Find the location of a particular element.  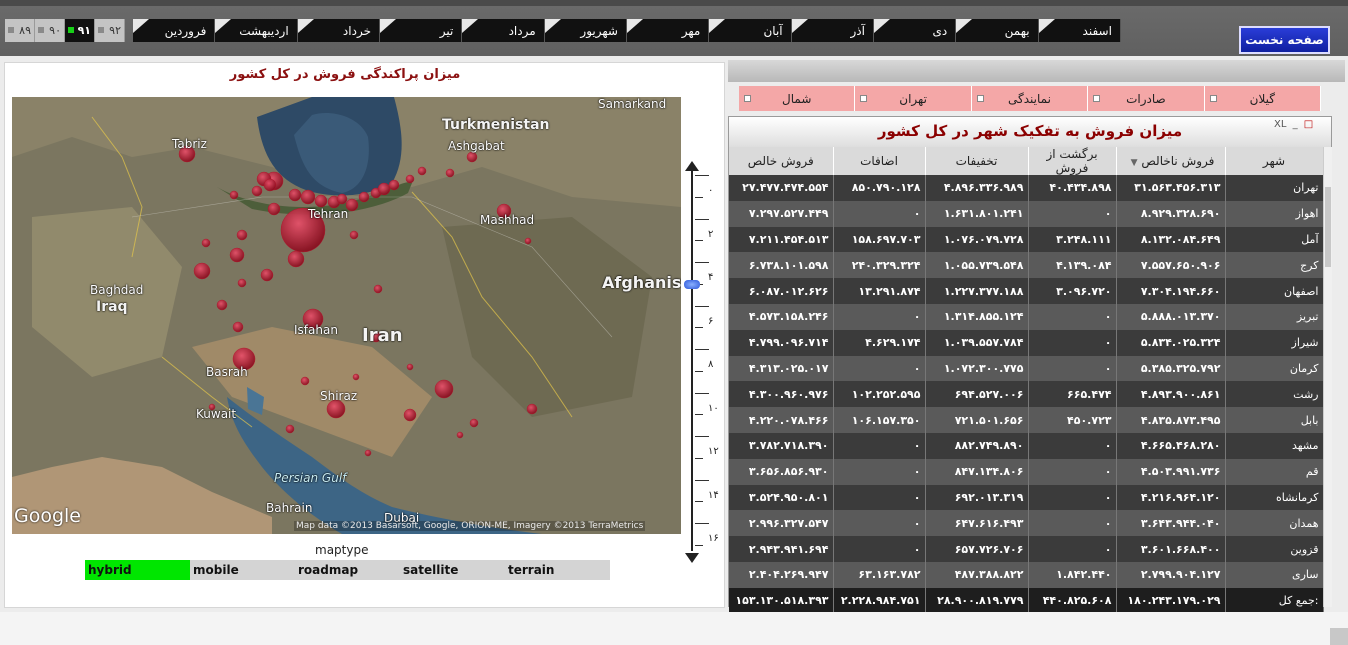

year-92-option: ۹۲ is located at coordinates (110, 30).